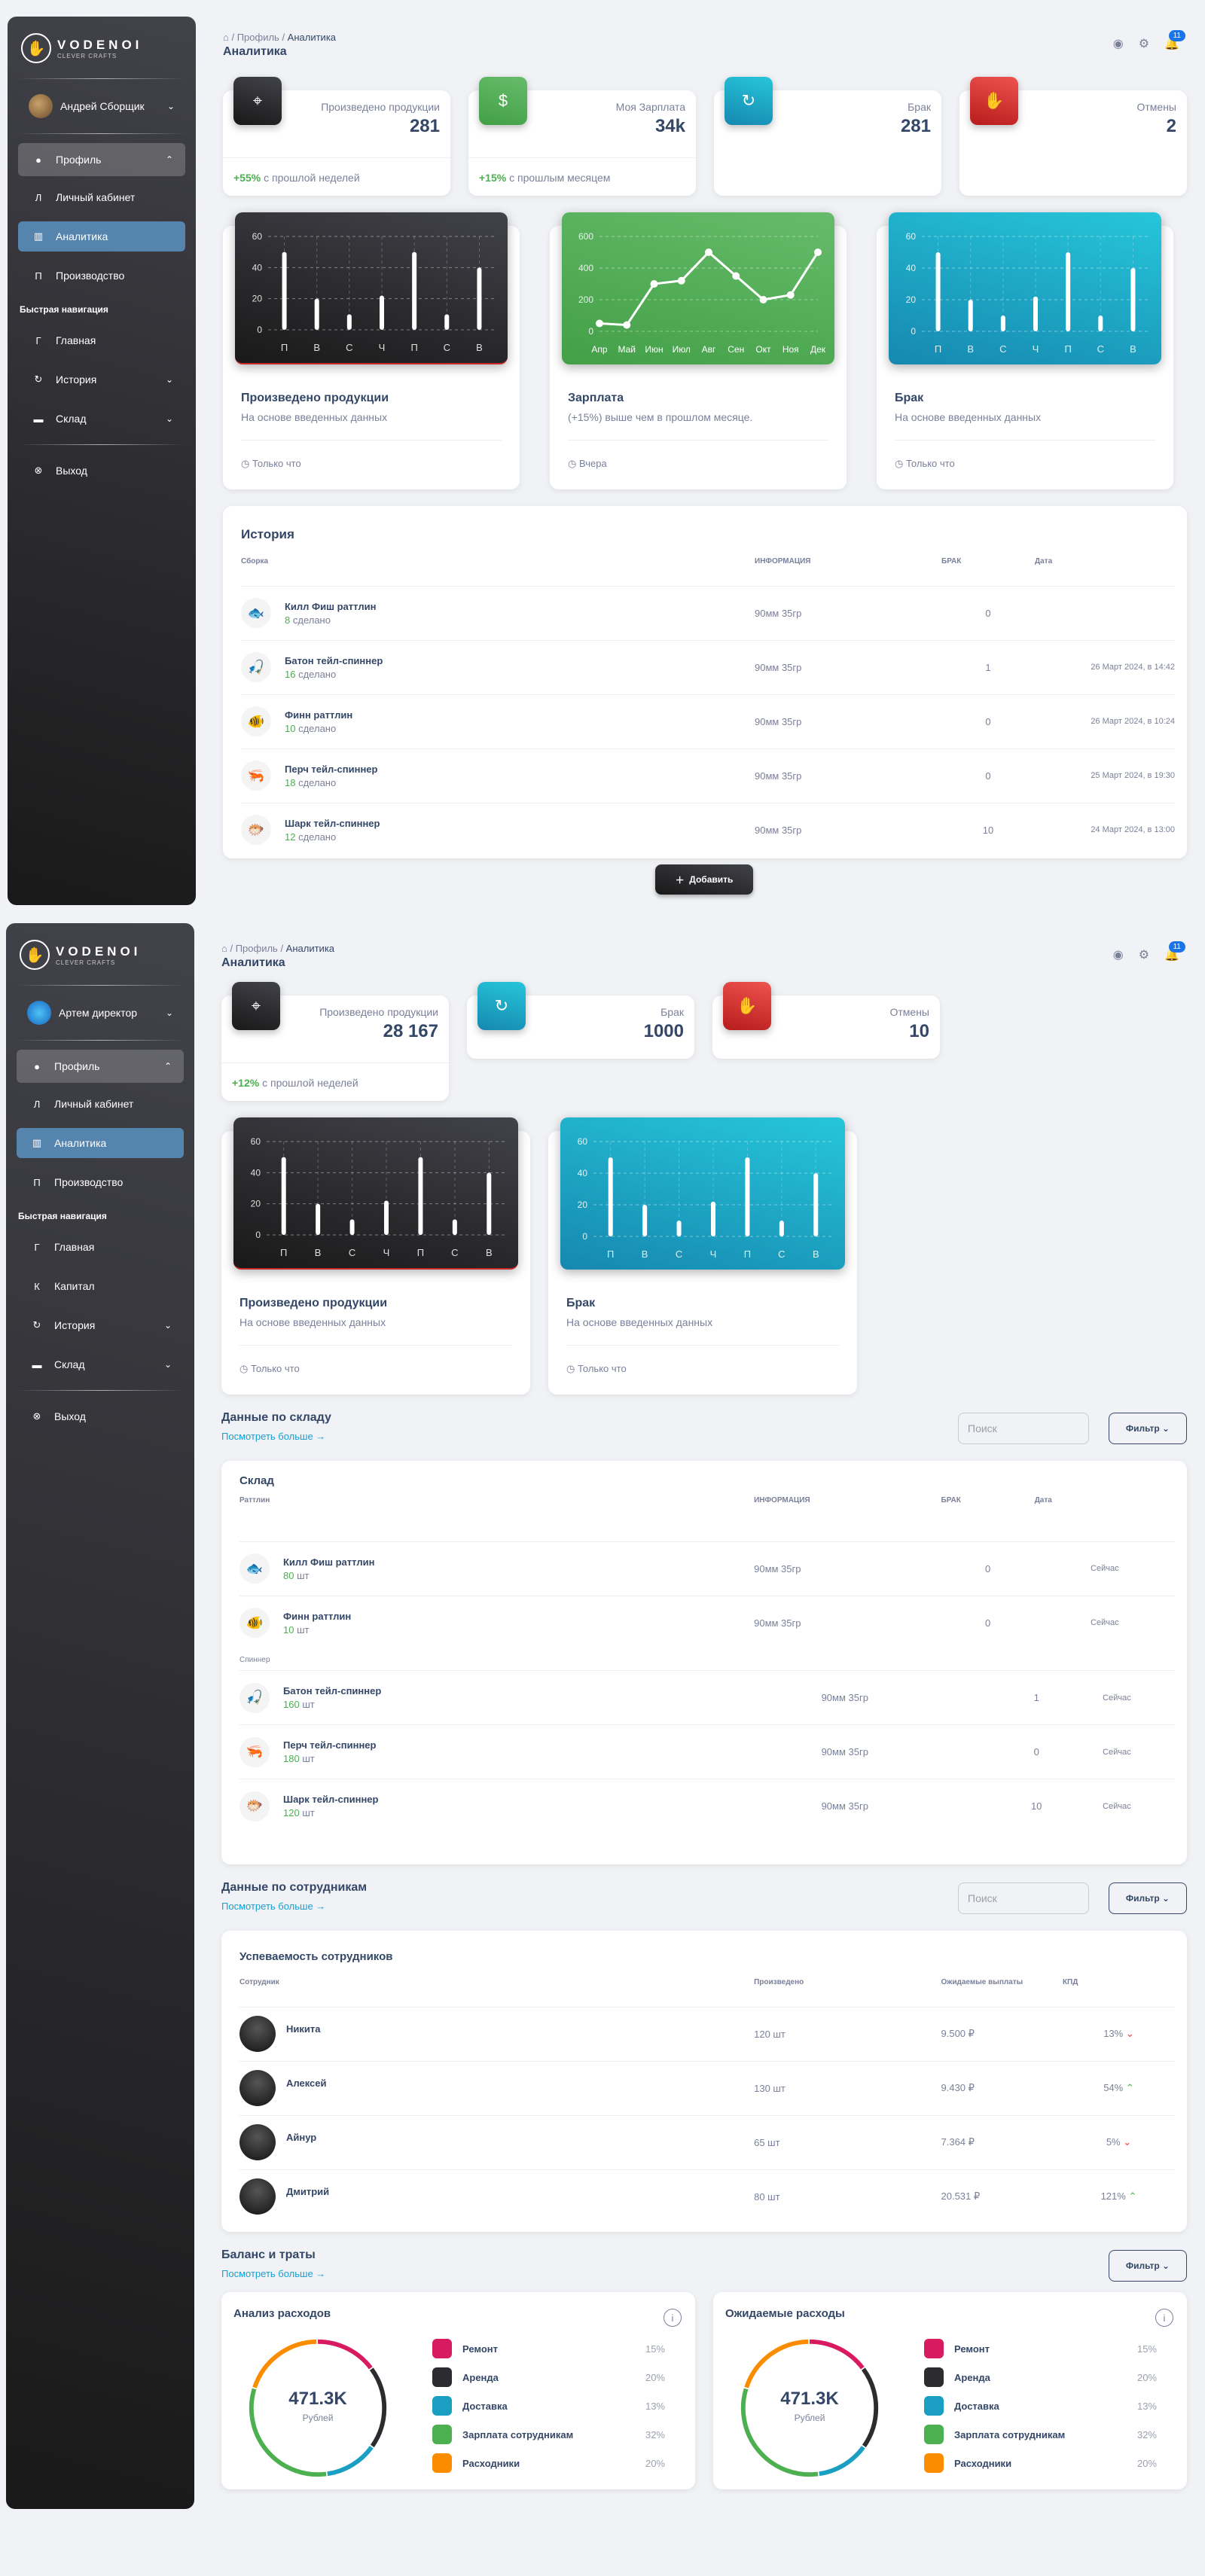  I want to click on user-menu: Артем директор ⌄, so click(100, 1013).